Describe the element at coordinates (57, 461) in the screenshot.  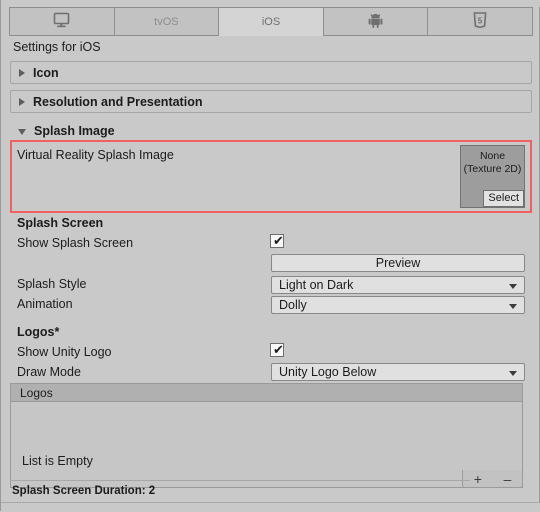
I see `logos-list-empty-text: List is Empty` at that location.